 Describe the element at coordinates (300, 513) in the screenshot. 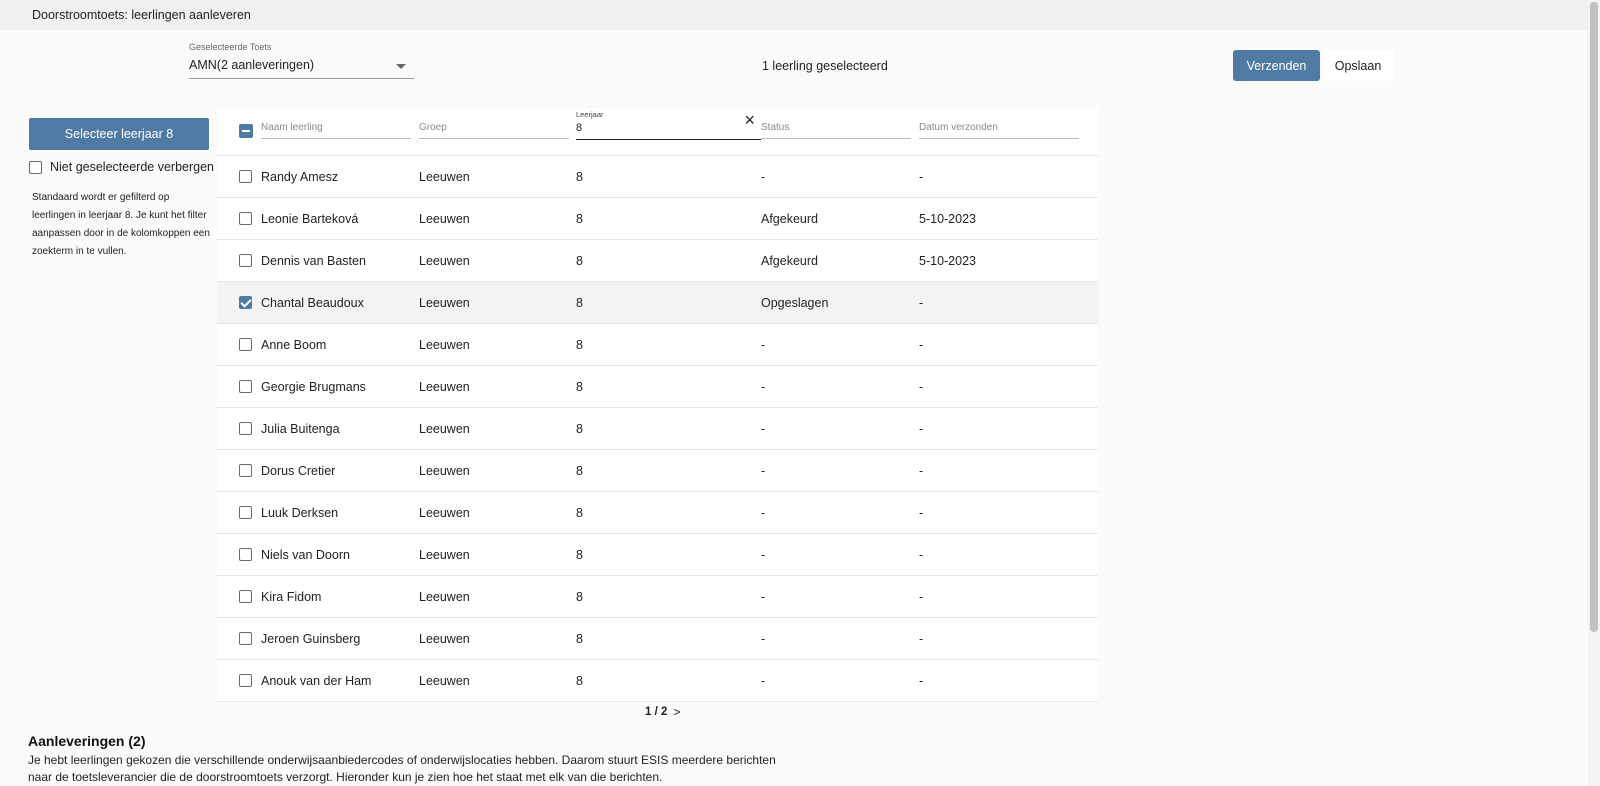

I see `cell-name: Luuk Derksen` at that location.